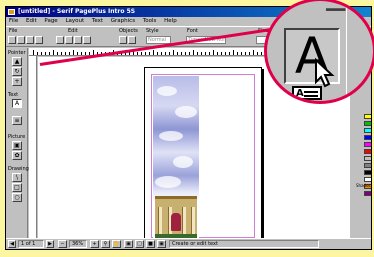 The width and height of the screenshot is (374, 257). Describe the element at coordinates (13, 21) in the screenshot. I see `menu-file: File` at that location.